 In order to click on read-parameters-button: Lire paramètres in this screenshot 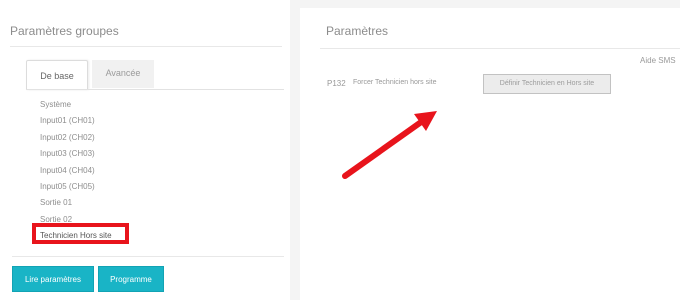, I will do `click(53, 279)`.